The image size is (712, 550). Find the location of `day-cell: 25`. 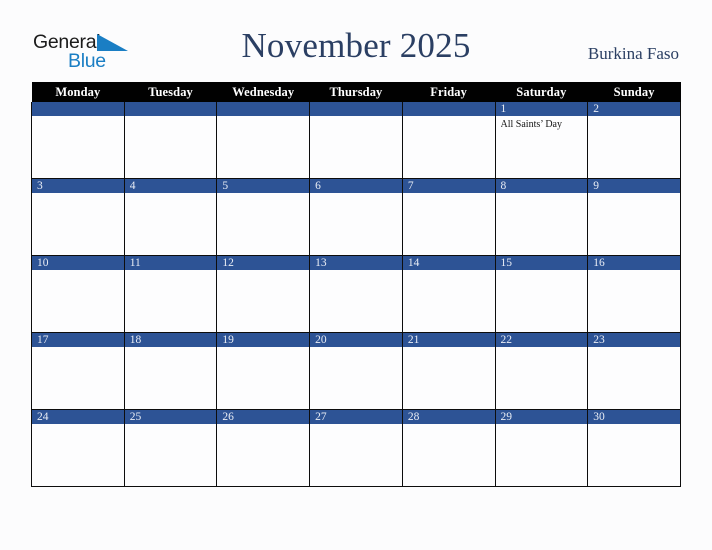

day-cell: 25 is located at coordinates (170, 448).